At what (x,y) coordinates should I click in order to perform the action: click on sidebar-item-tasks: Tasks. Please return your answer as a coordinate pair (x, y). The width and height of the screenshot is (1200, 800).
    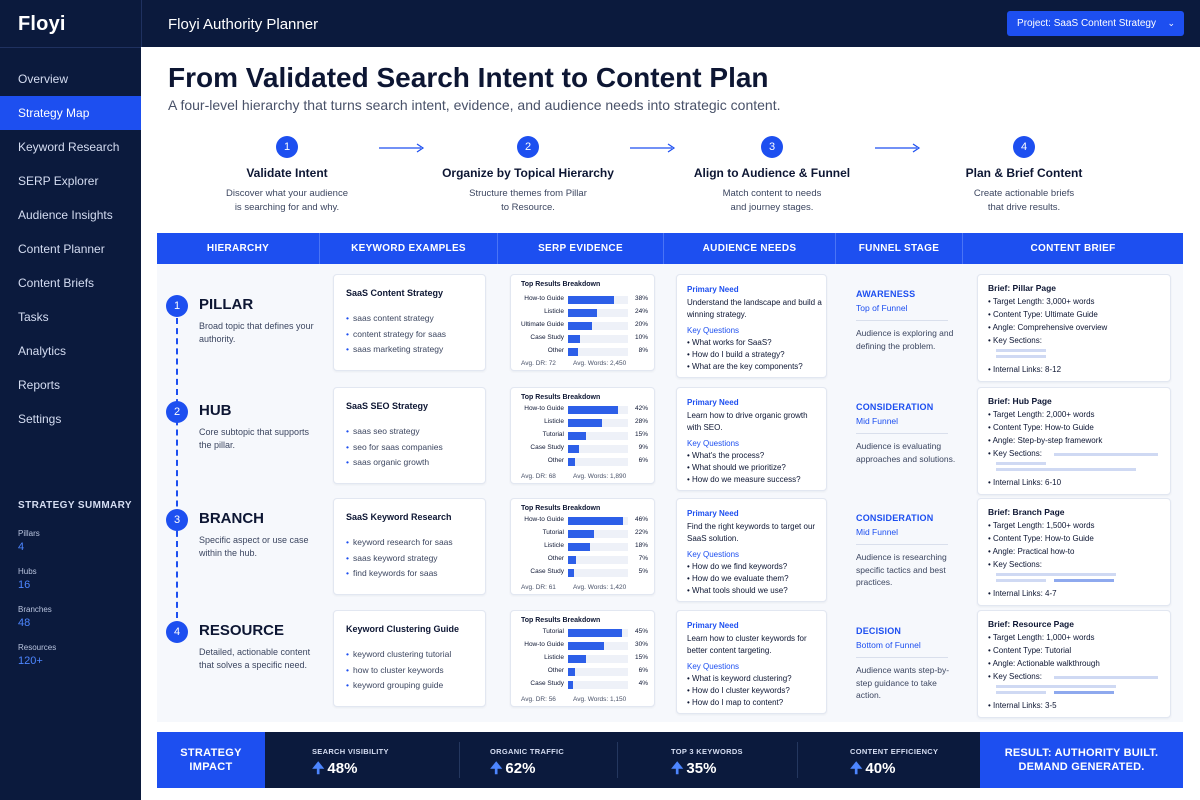
    Looking at the image, I should click on (70, 317).